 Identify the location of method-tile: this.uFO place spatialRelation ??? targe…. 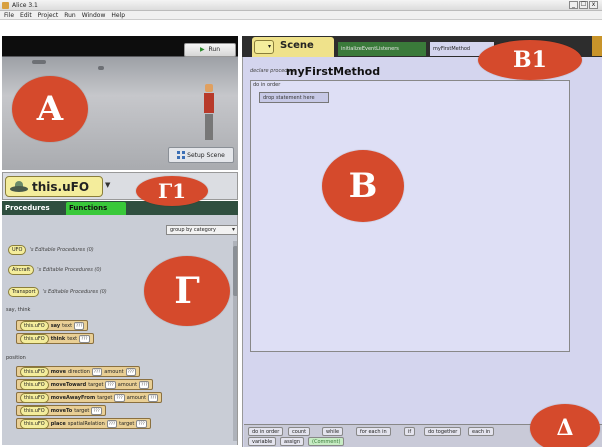
(83, 423).